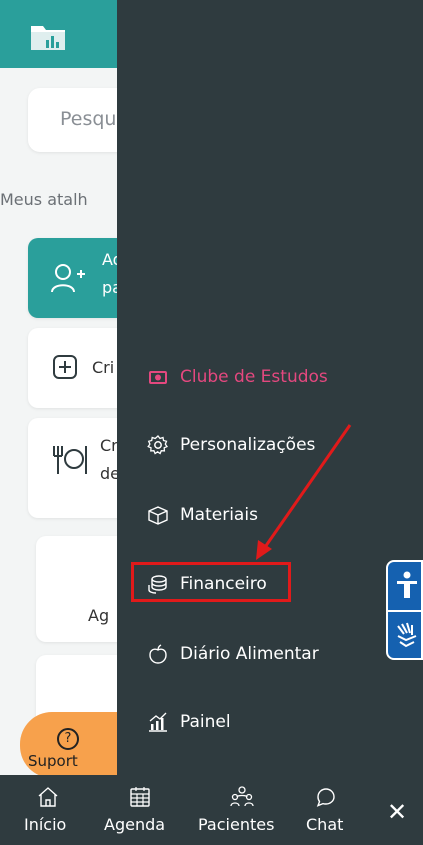 The height and width of the screenshot is (845, 423). Describe the element at coordinates (70, 460) in the screenshot. I see `cutlery-plate-icon` at that location.